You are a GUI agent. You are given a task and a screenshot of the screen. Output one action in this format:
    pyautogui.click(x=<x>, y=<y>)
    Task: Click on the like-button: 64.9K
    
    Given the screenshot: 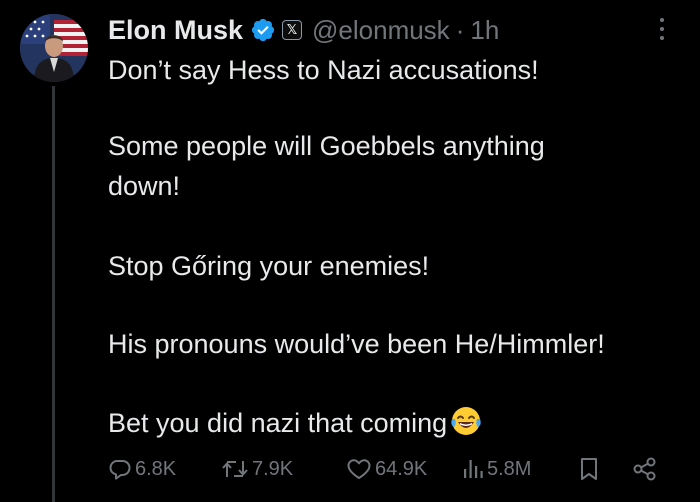 What is the action you would take?
    pyautogui.click(x=386, y=469)
    